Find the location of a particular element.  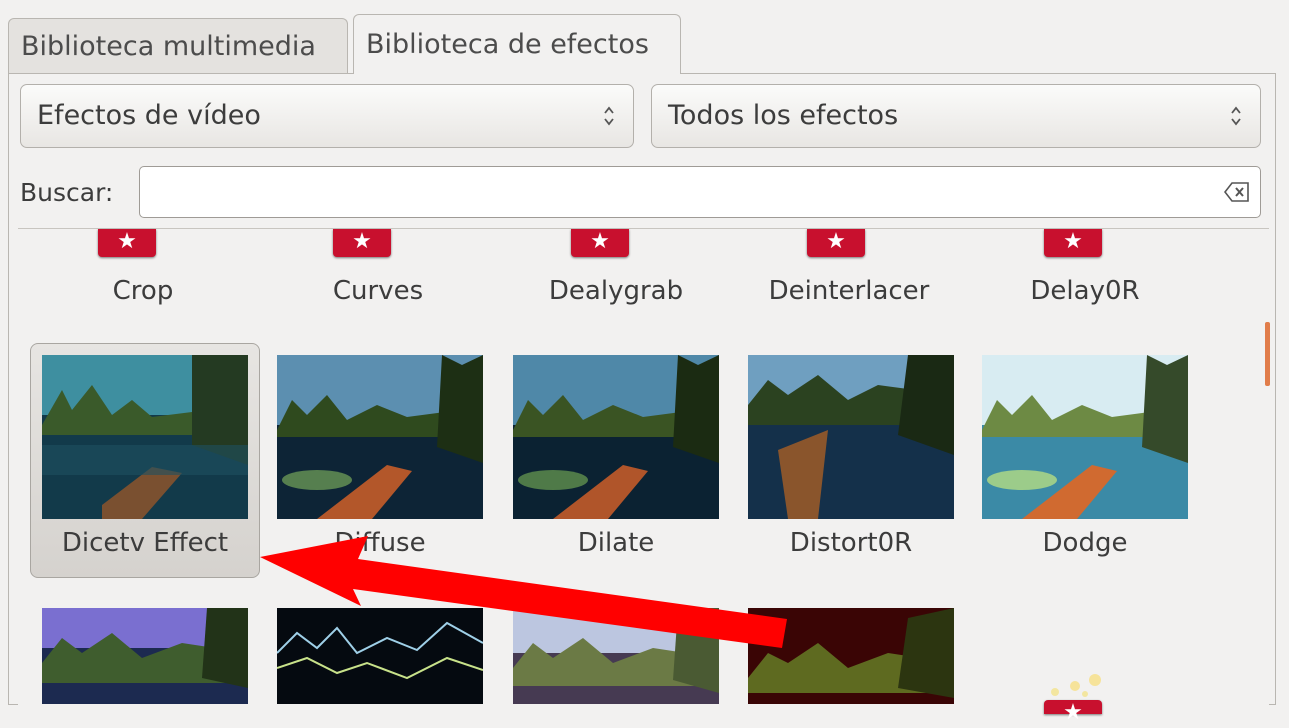

effect-label: Distort0R is located at coordinates (851, 543).